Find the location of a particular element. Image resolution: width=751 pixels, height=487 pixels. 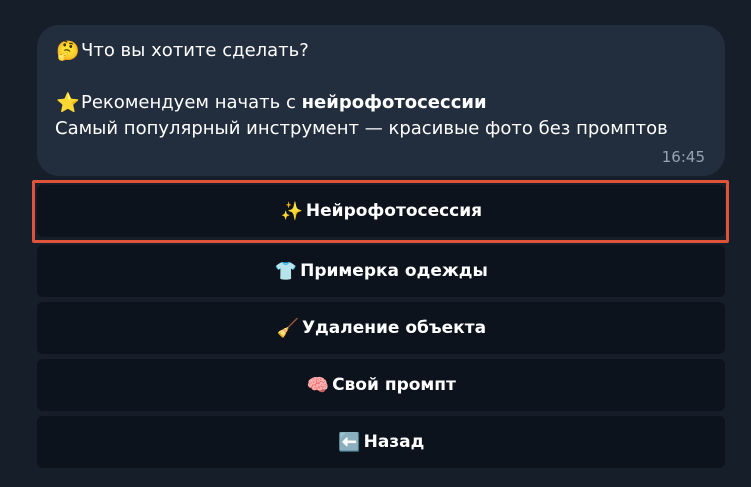

neurophotosession-button: ✨ Нейрофотосессия is located at coordinates (381, 211).